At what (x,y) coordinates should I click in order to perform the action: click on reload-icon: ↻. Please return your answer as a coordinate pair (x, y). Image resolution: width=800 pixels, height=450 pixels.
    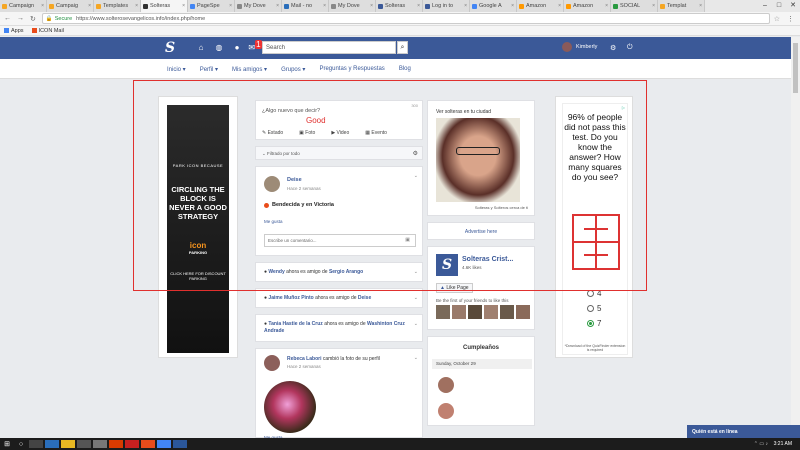
    Looking at the image, I should click on (33, 19).